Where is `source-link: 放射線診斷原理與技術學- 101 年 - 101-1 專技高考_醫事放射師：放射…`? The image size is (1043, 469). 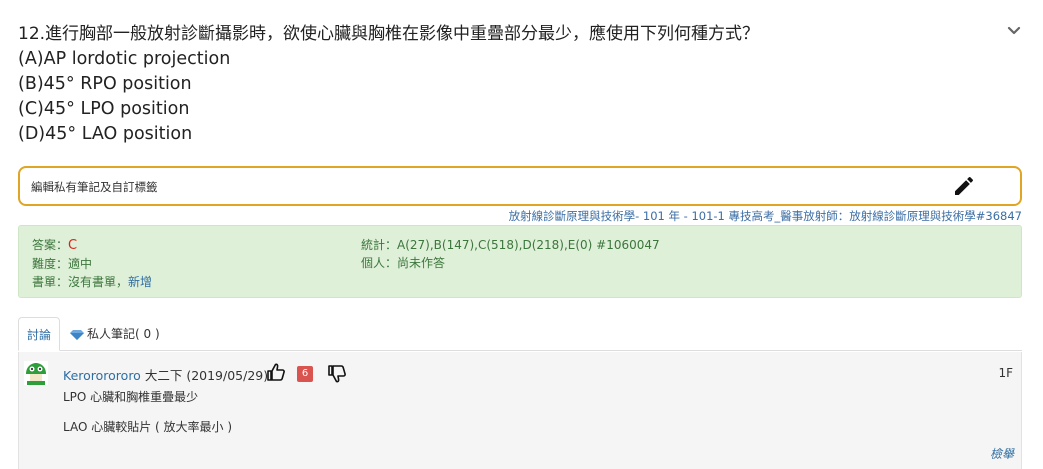
source-link: 放射線診斷原理與技術學- 101 年 - 101-1 專技高考_醫事放射師：放射… is located at coordinates (765, 216).